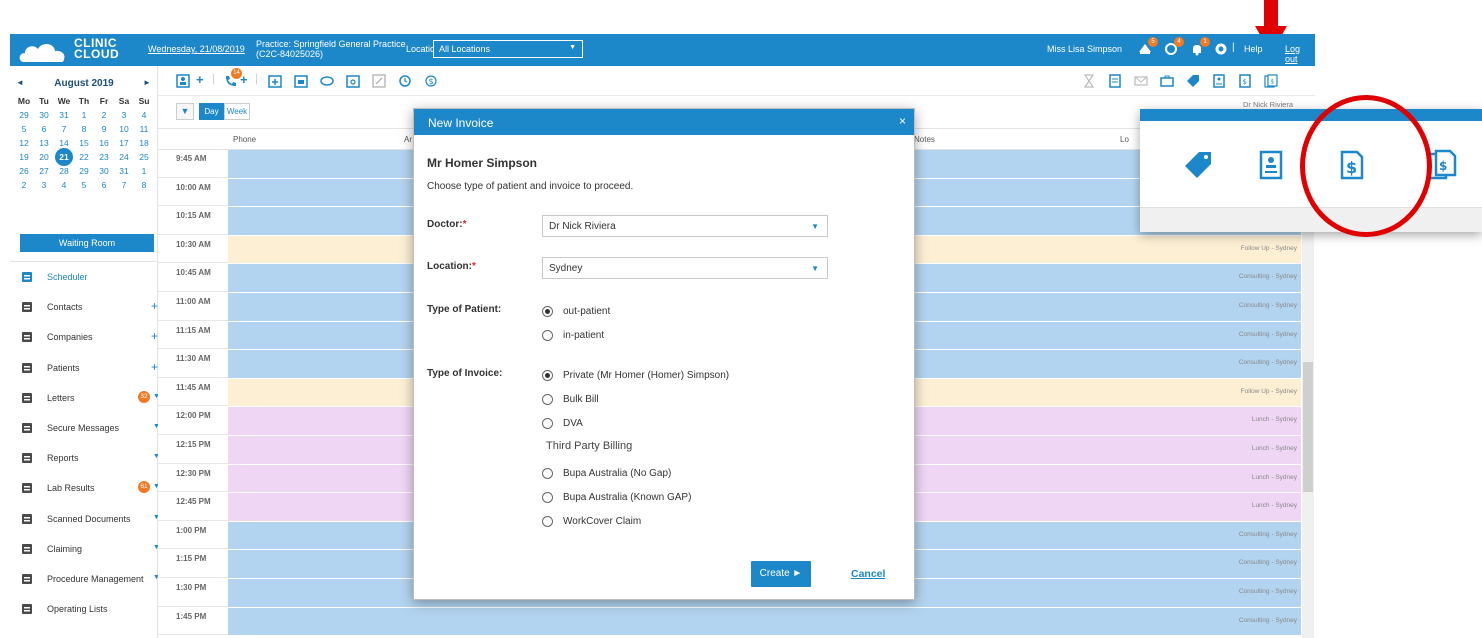  What do you see at coordinates (1167, 81) in the screenshot?
I see `briefcase-icon` at bounding box center [1167, 81].